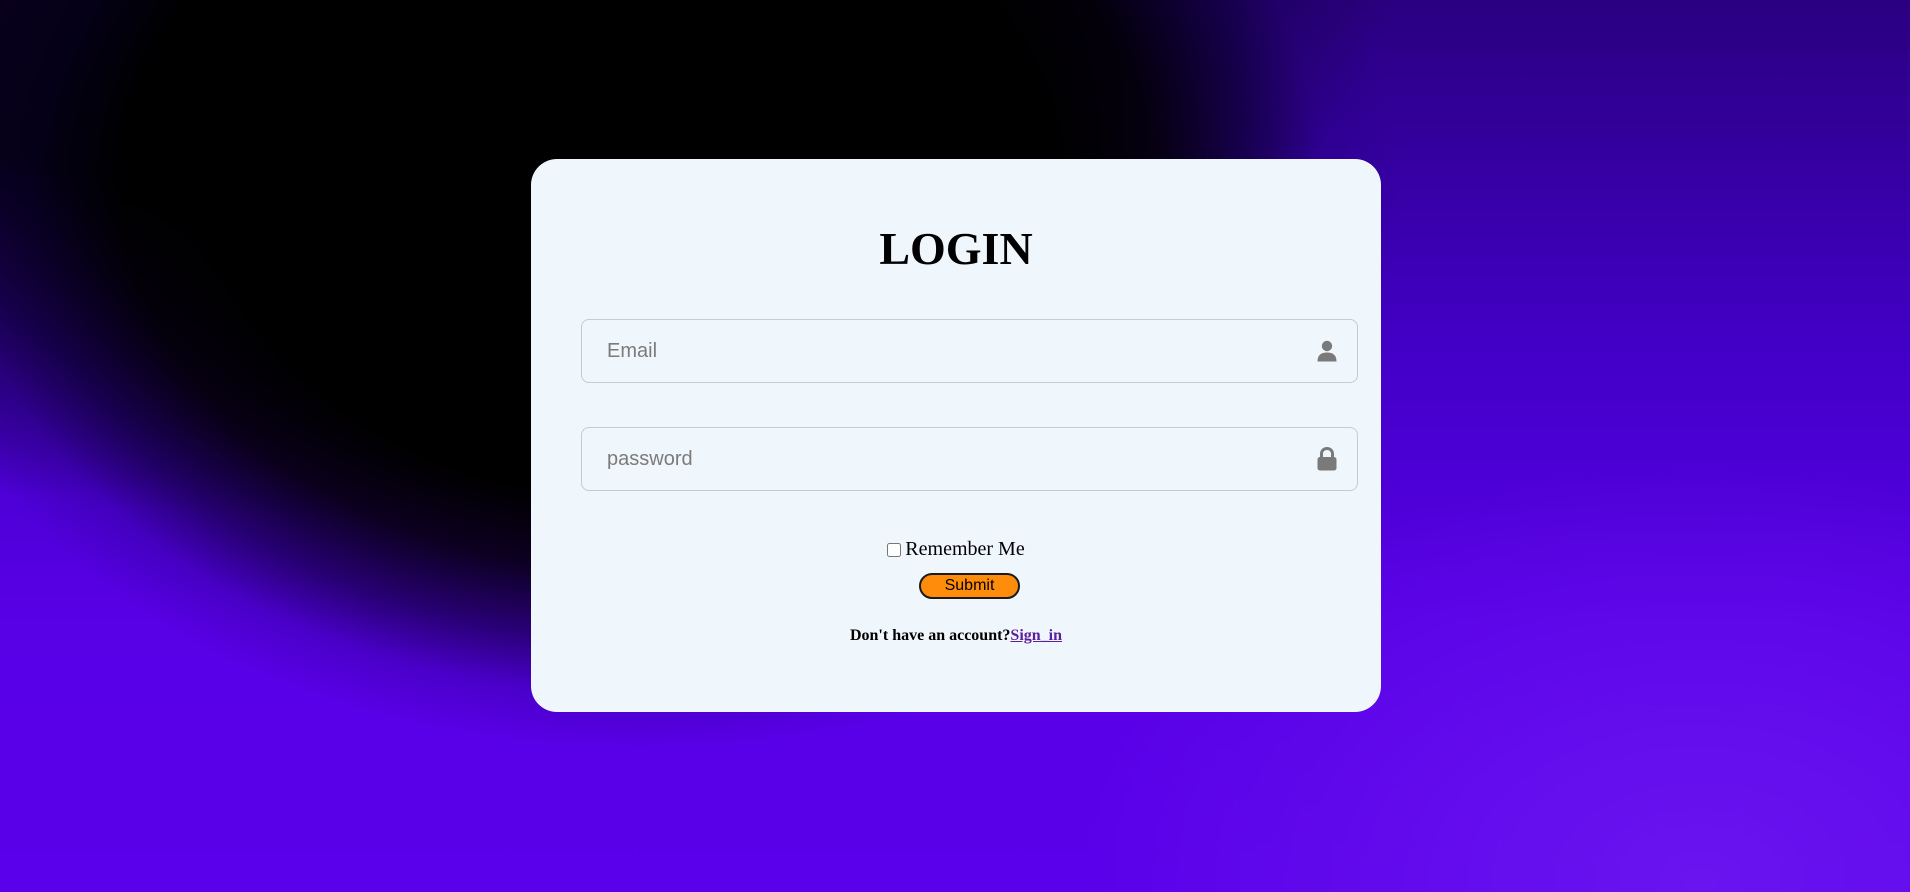  What do you see at coordinates (894, 549) in the screenshot?
I see `remember-me-checkbox` at bounding box center [894, 549].